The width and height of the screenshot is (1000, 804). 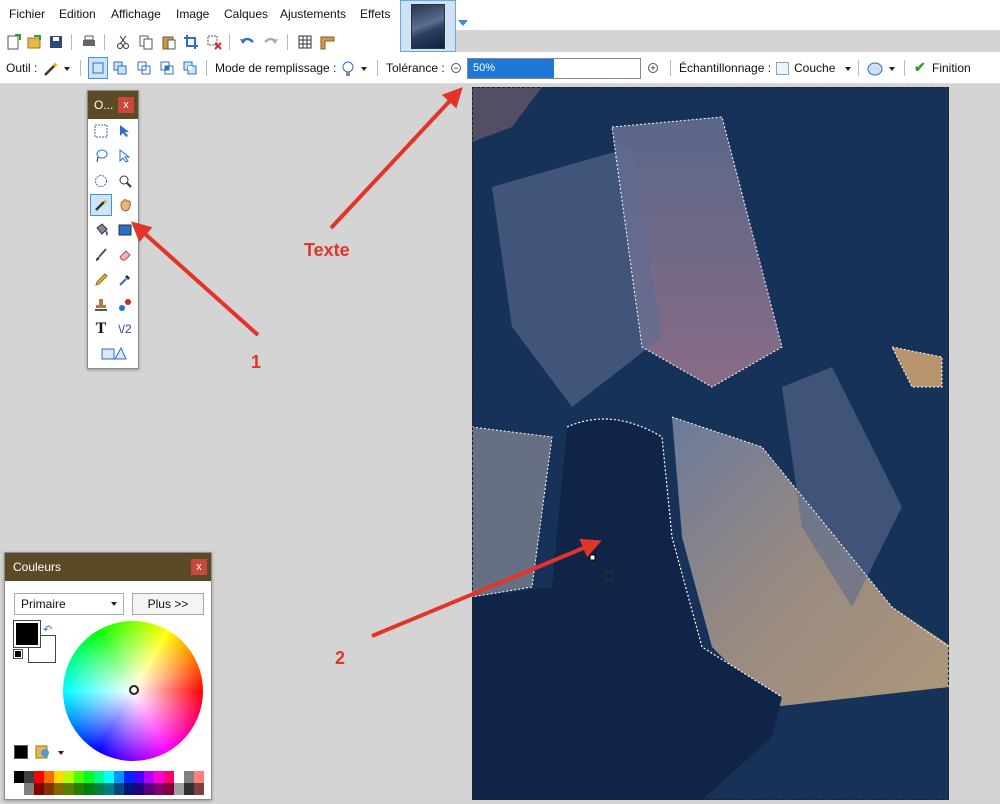 I want to click on selection-mode-xor, so click(x=190, y=68).